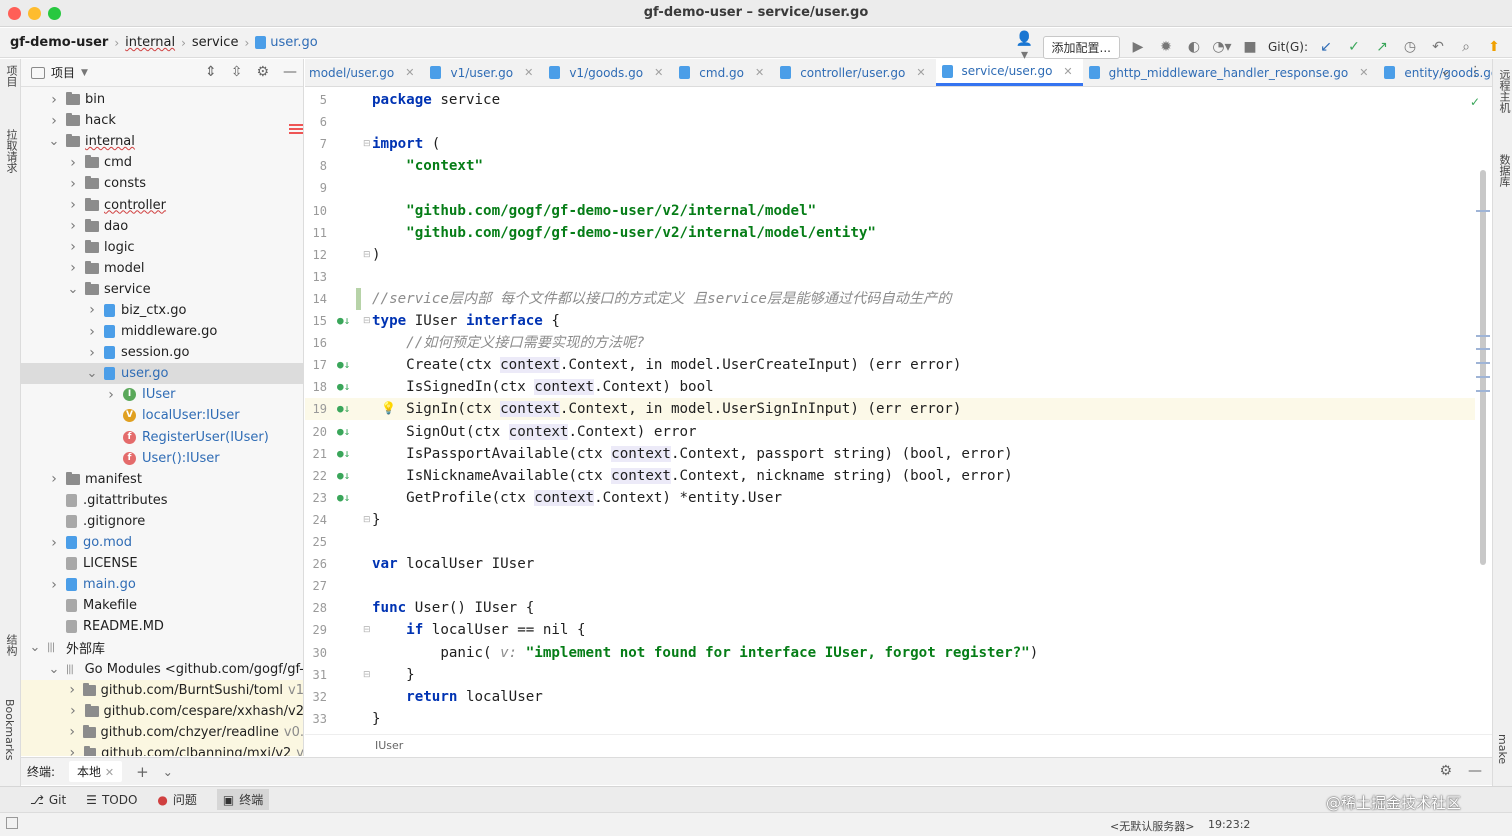  I want to click on editor-breadcrumb: IUser, so click(898, 745).